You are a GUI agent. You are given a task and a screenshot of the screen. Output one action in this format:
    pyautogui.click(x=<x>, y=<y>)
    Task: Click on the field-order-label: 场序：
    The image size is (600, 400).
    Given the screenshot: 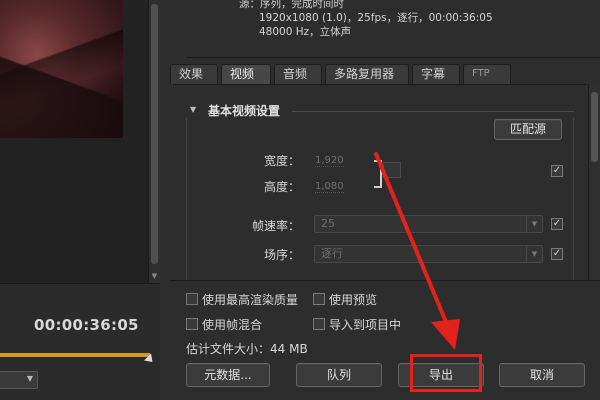 What is the action you would take?
    pyautogui.click(x=281, y=255)
    